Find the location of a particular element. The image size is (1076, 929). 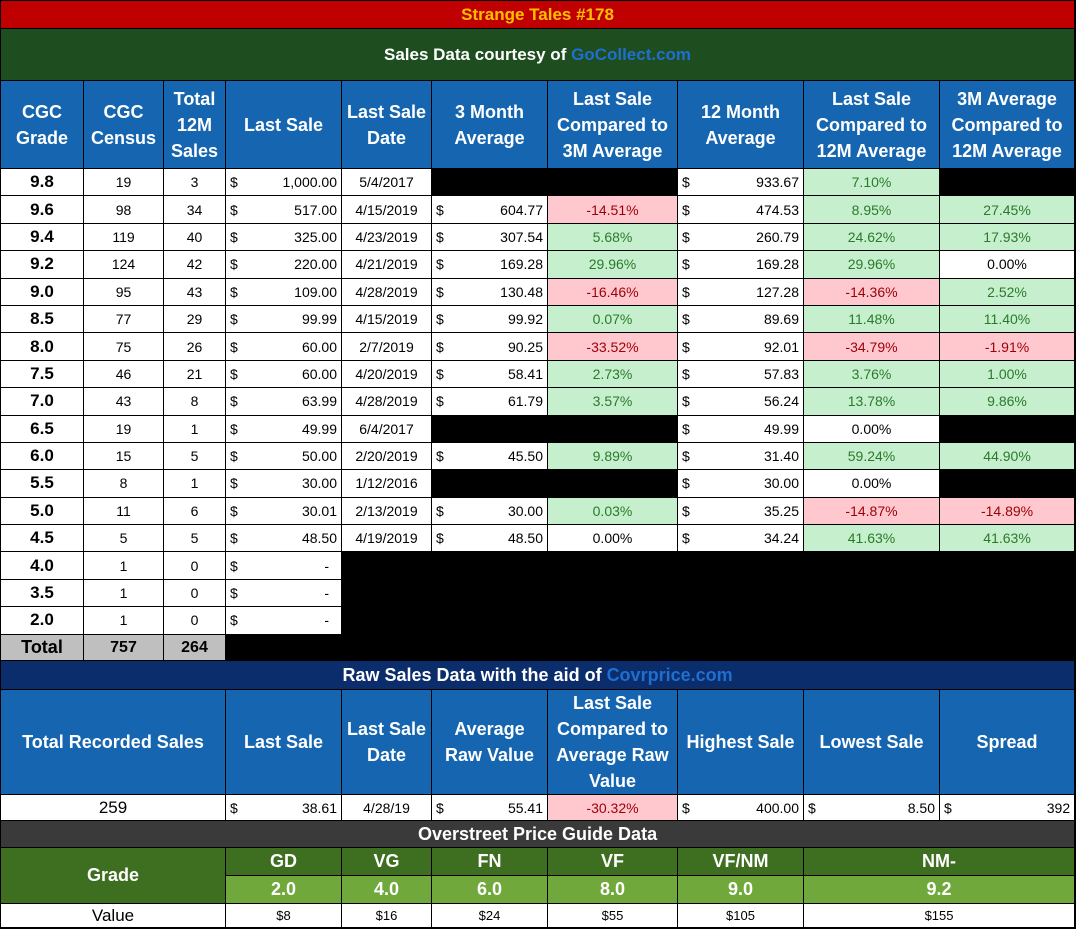

last-sale-date-cell: 4/20/2019 is located at coordinates (386, 374).